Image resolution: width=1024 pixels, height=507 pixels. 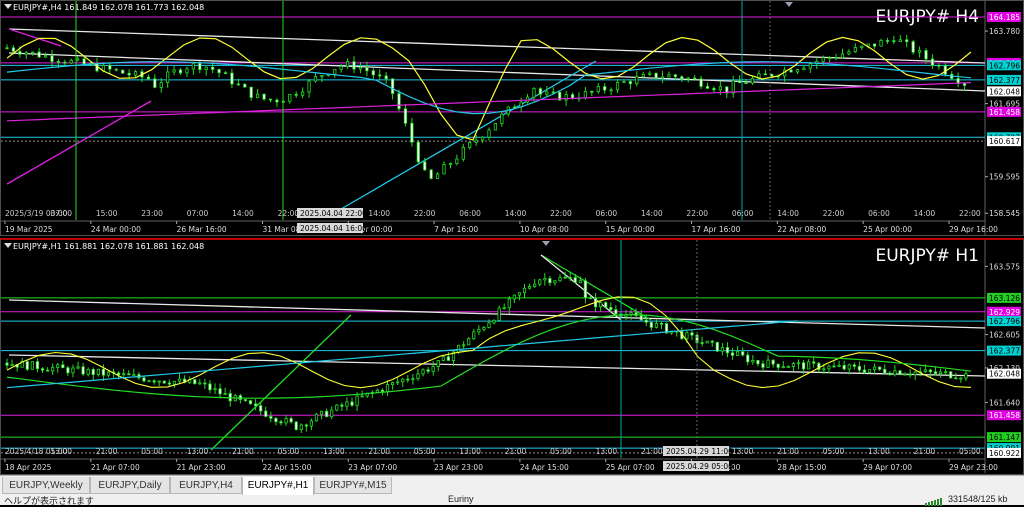 What do you see at coordinates (801, 467) in the screenshot?
I see `time-label: 28 Apr 15:00` at bounding box center [801, 467].